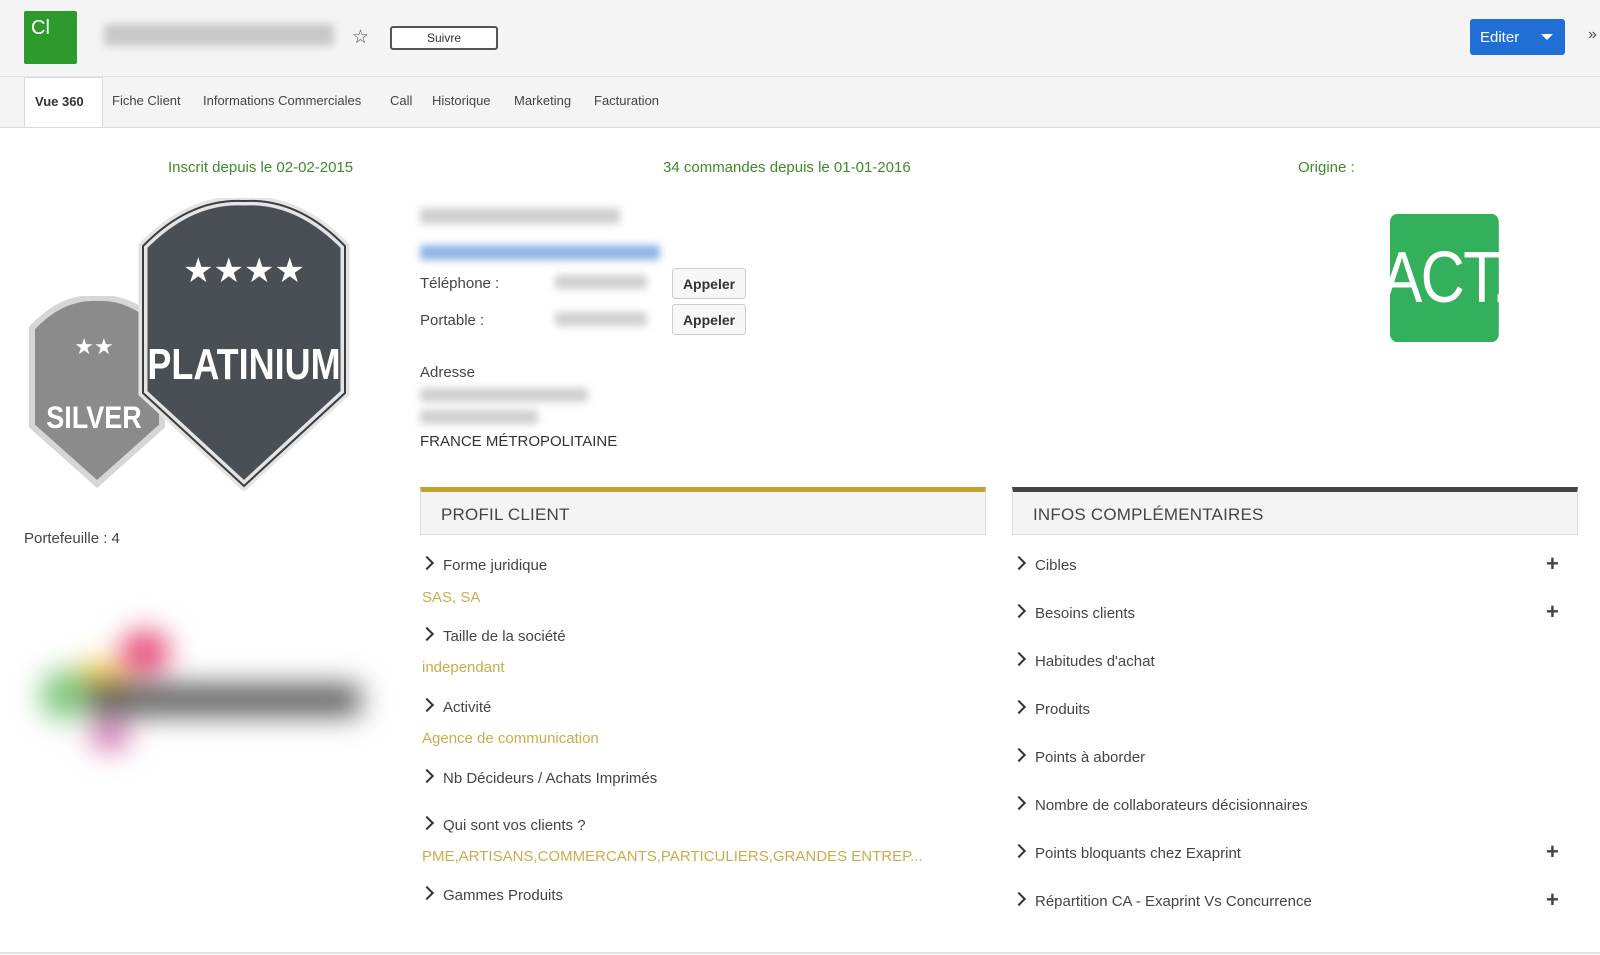 This screenshot has width=1600, height=955. What do you see at coordinates (550, 778) in the screenshot?
I see `profil-item-label: Nb Décideurs / Achats Imprimés` at bounding box center [550, 778].